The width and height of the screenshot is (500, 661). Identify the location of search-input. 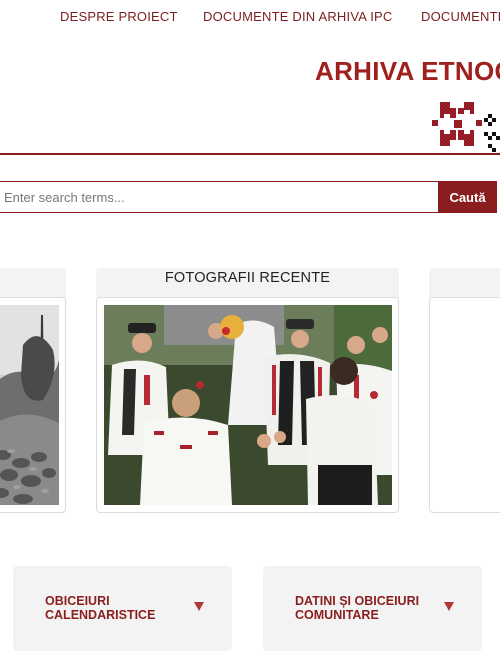
(219, 197).